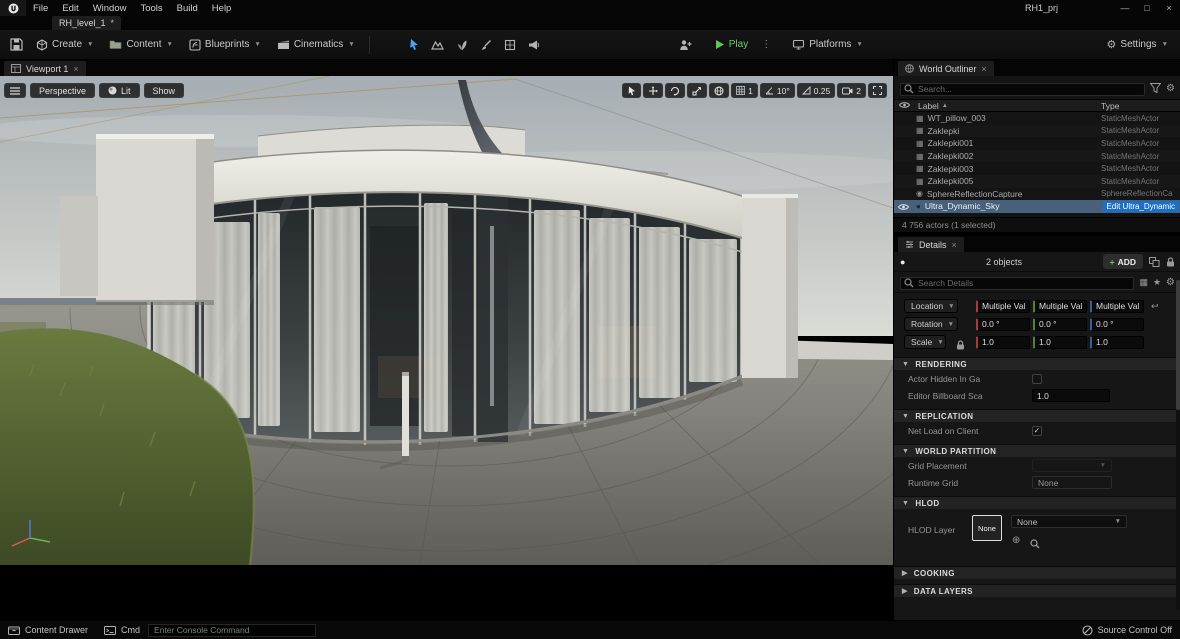  What do you see at coordinates (1037, 502) in the screenshot?
I see `section-hlod: ▼ HLOD` at bounding box center [1037, 502].